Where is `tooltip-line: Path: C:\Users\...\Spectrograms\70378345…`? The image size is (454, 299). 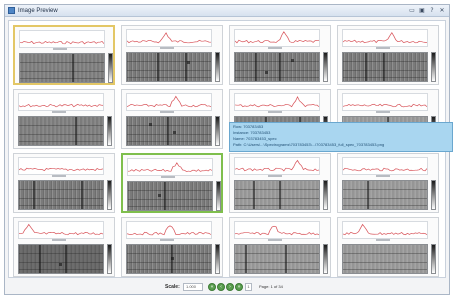 tooltip-line: Path: C:\Users\...\Spectrograms\70378345… is located at coordinates (309, 144).